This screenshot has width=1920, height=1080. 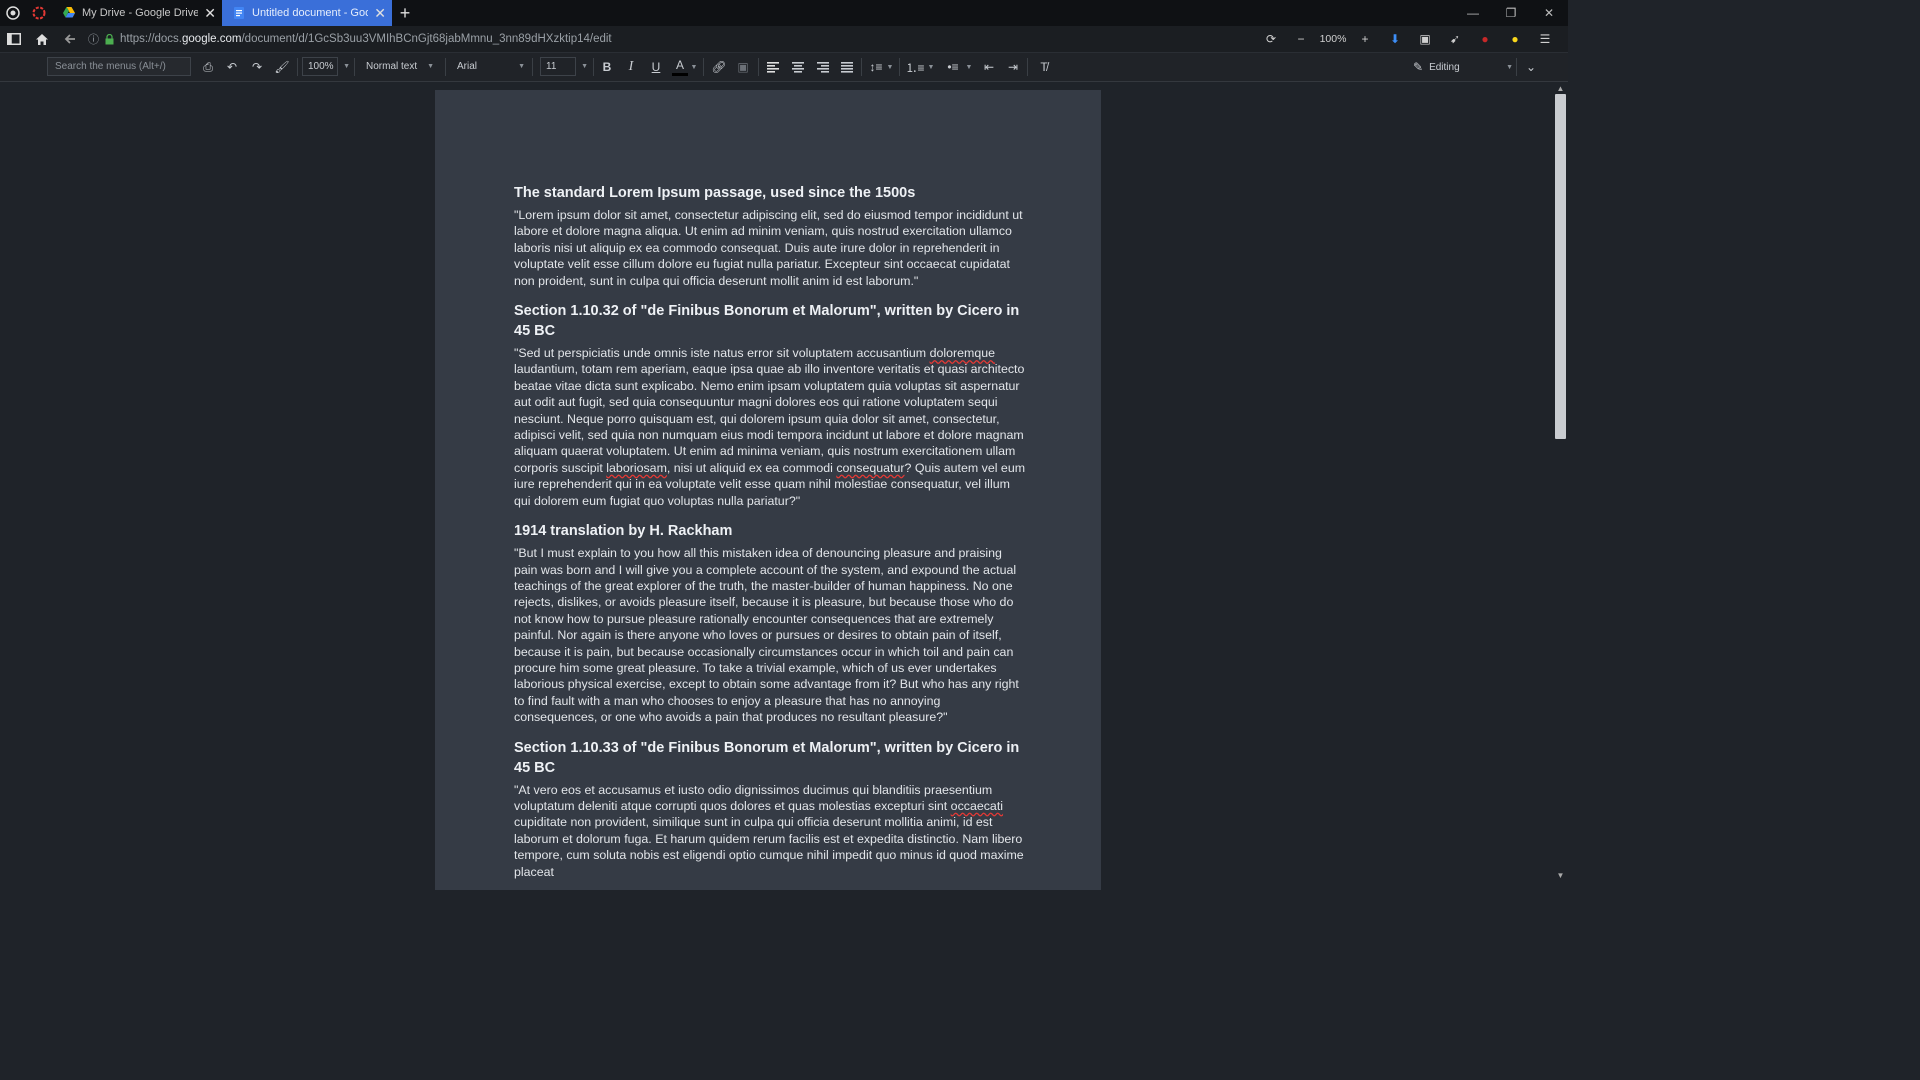 I want to click on numbered-list-icon: ⒈≡, so click(x=915, y=67).